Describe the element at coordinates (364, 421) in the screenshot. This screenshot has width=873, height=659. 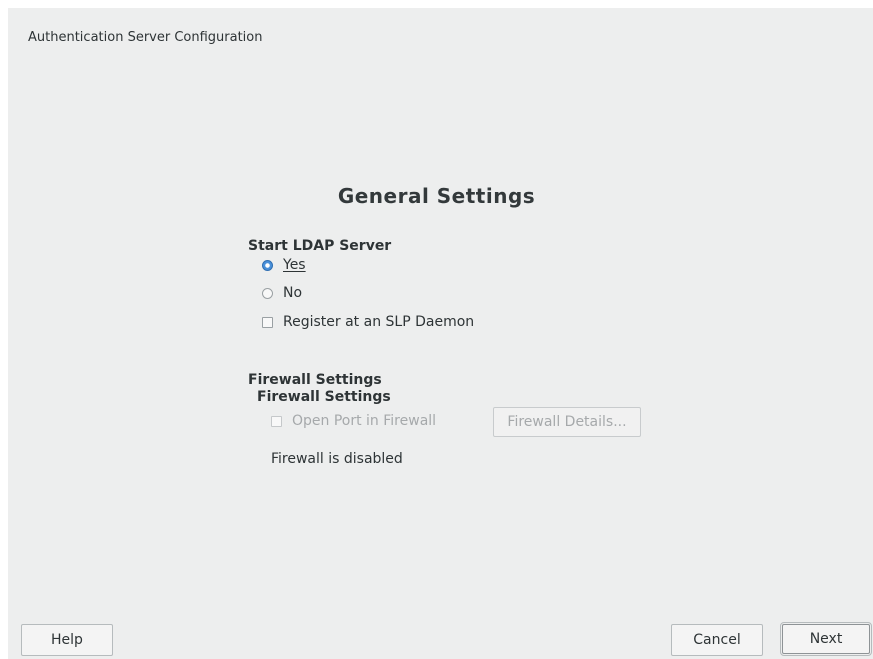
I see `open-port-checkbox-label: Open Port in Firewall` at that location.